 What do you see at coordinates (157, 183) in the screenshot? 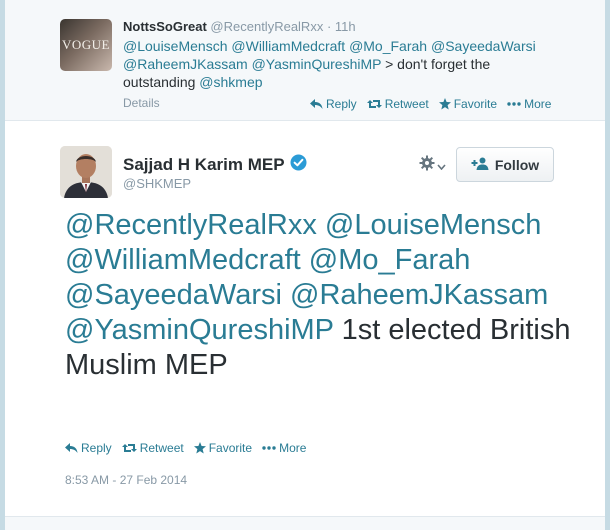
I see `author-handle: @SHKMEP` at bounding box center [157, 183].